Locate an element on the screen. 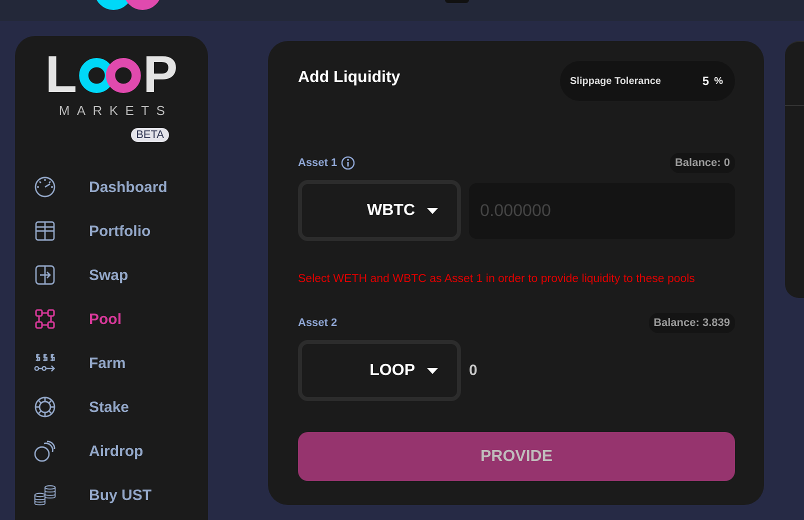  grid-icon is located at coordinates (45, 231).